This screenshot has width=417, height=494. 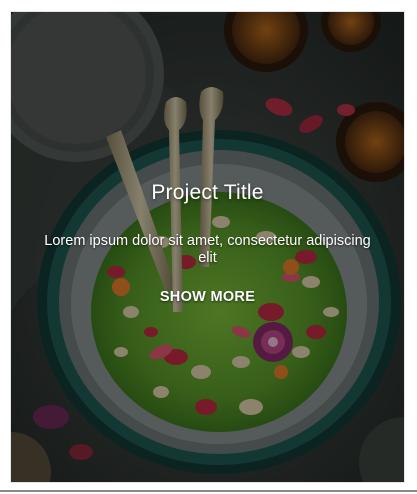 What do you see at coordinates (207, 297) in the screenshot?
I see `show-more-button: SHOW MORE` at bounding box center [207, 297].